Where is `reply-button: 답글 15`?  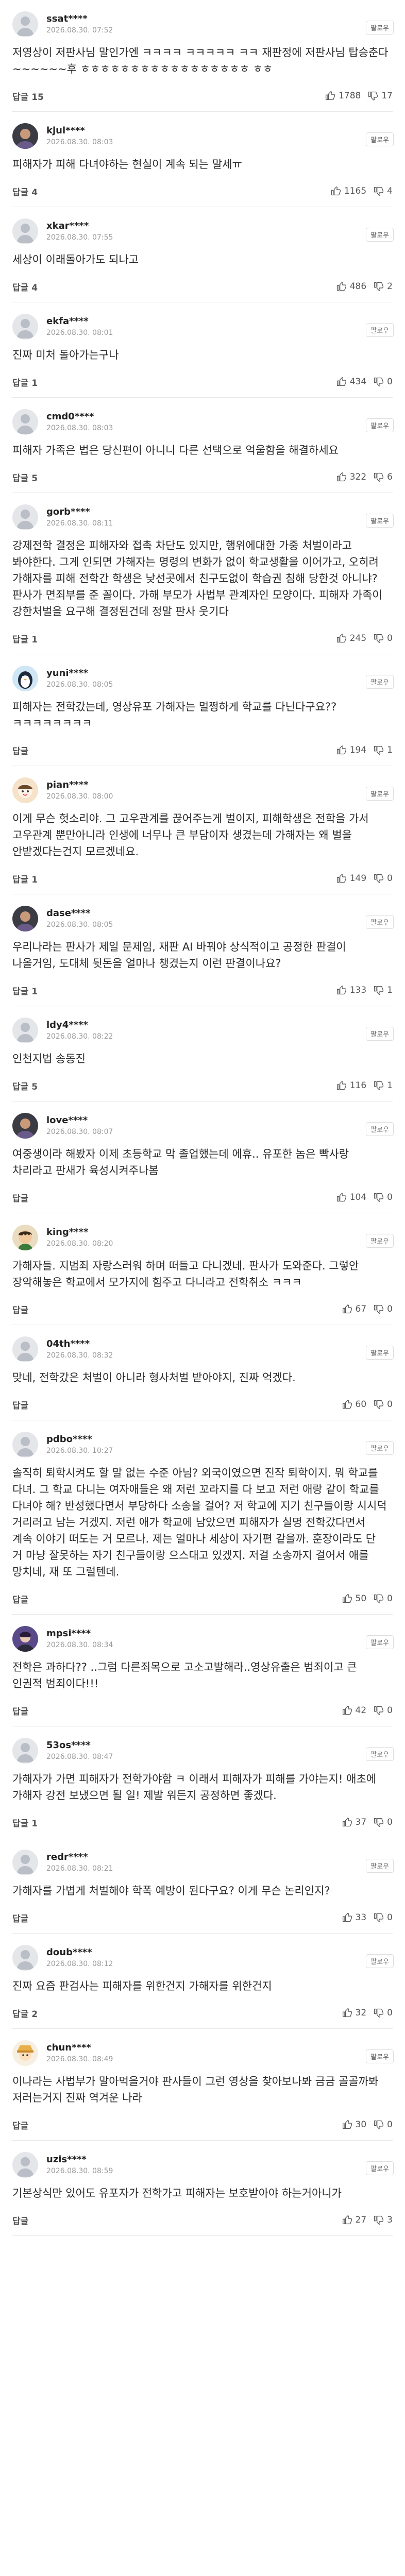 reply-button: 답글 15 is located at coordinates (165, 96).